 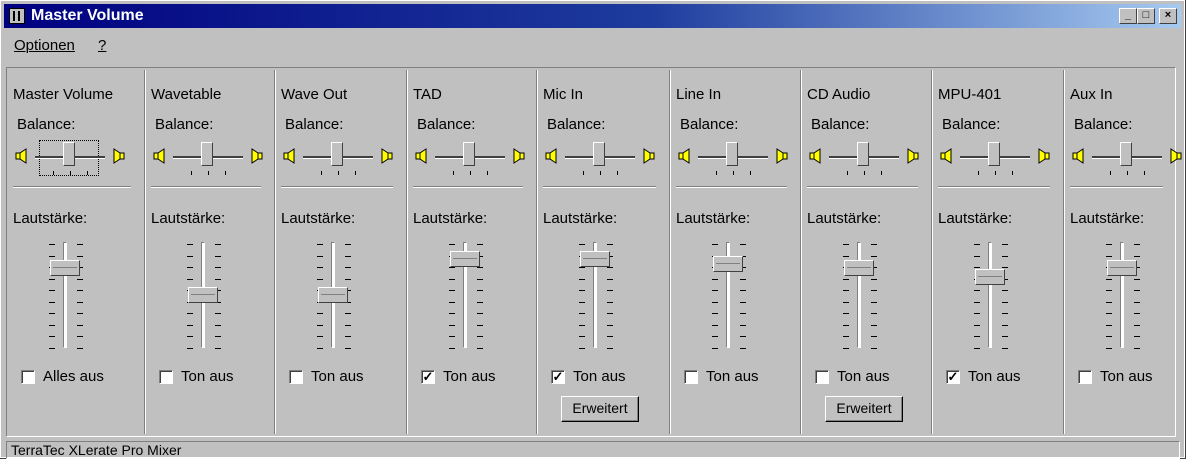 What do you see at coordinates (17, 16) in the screenshot?
I see `mixer-app-icon` at bounding box center [17, 16].